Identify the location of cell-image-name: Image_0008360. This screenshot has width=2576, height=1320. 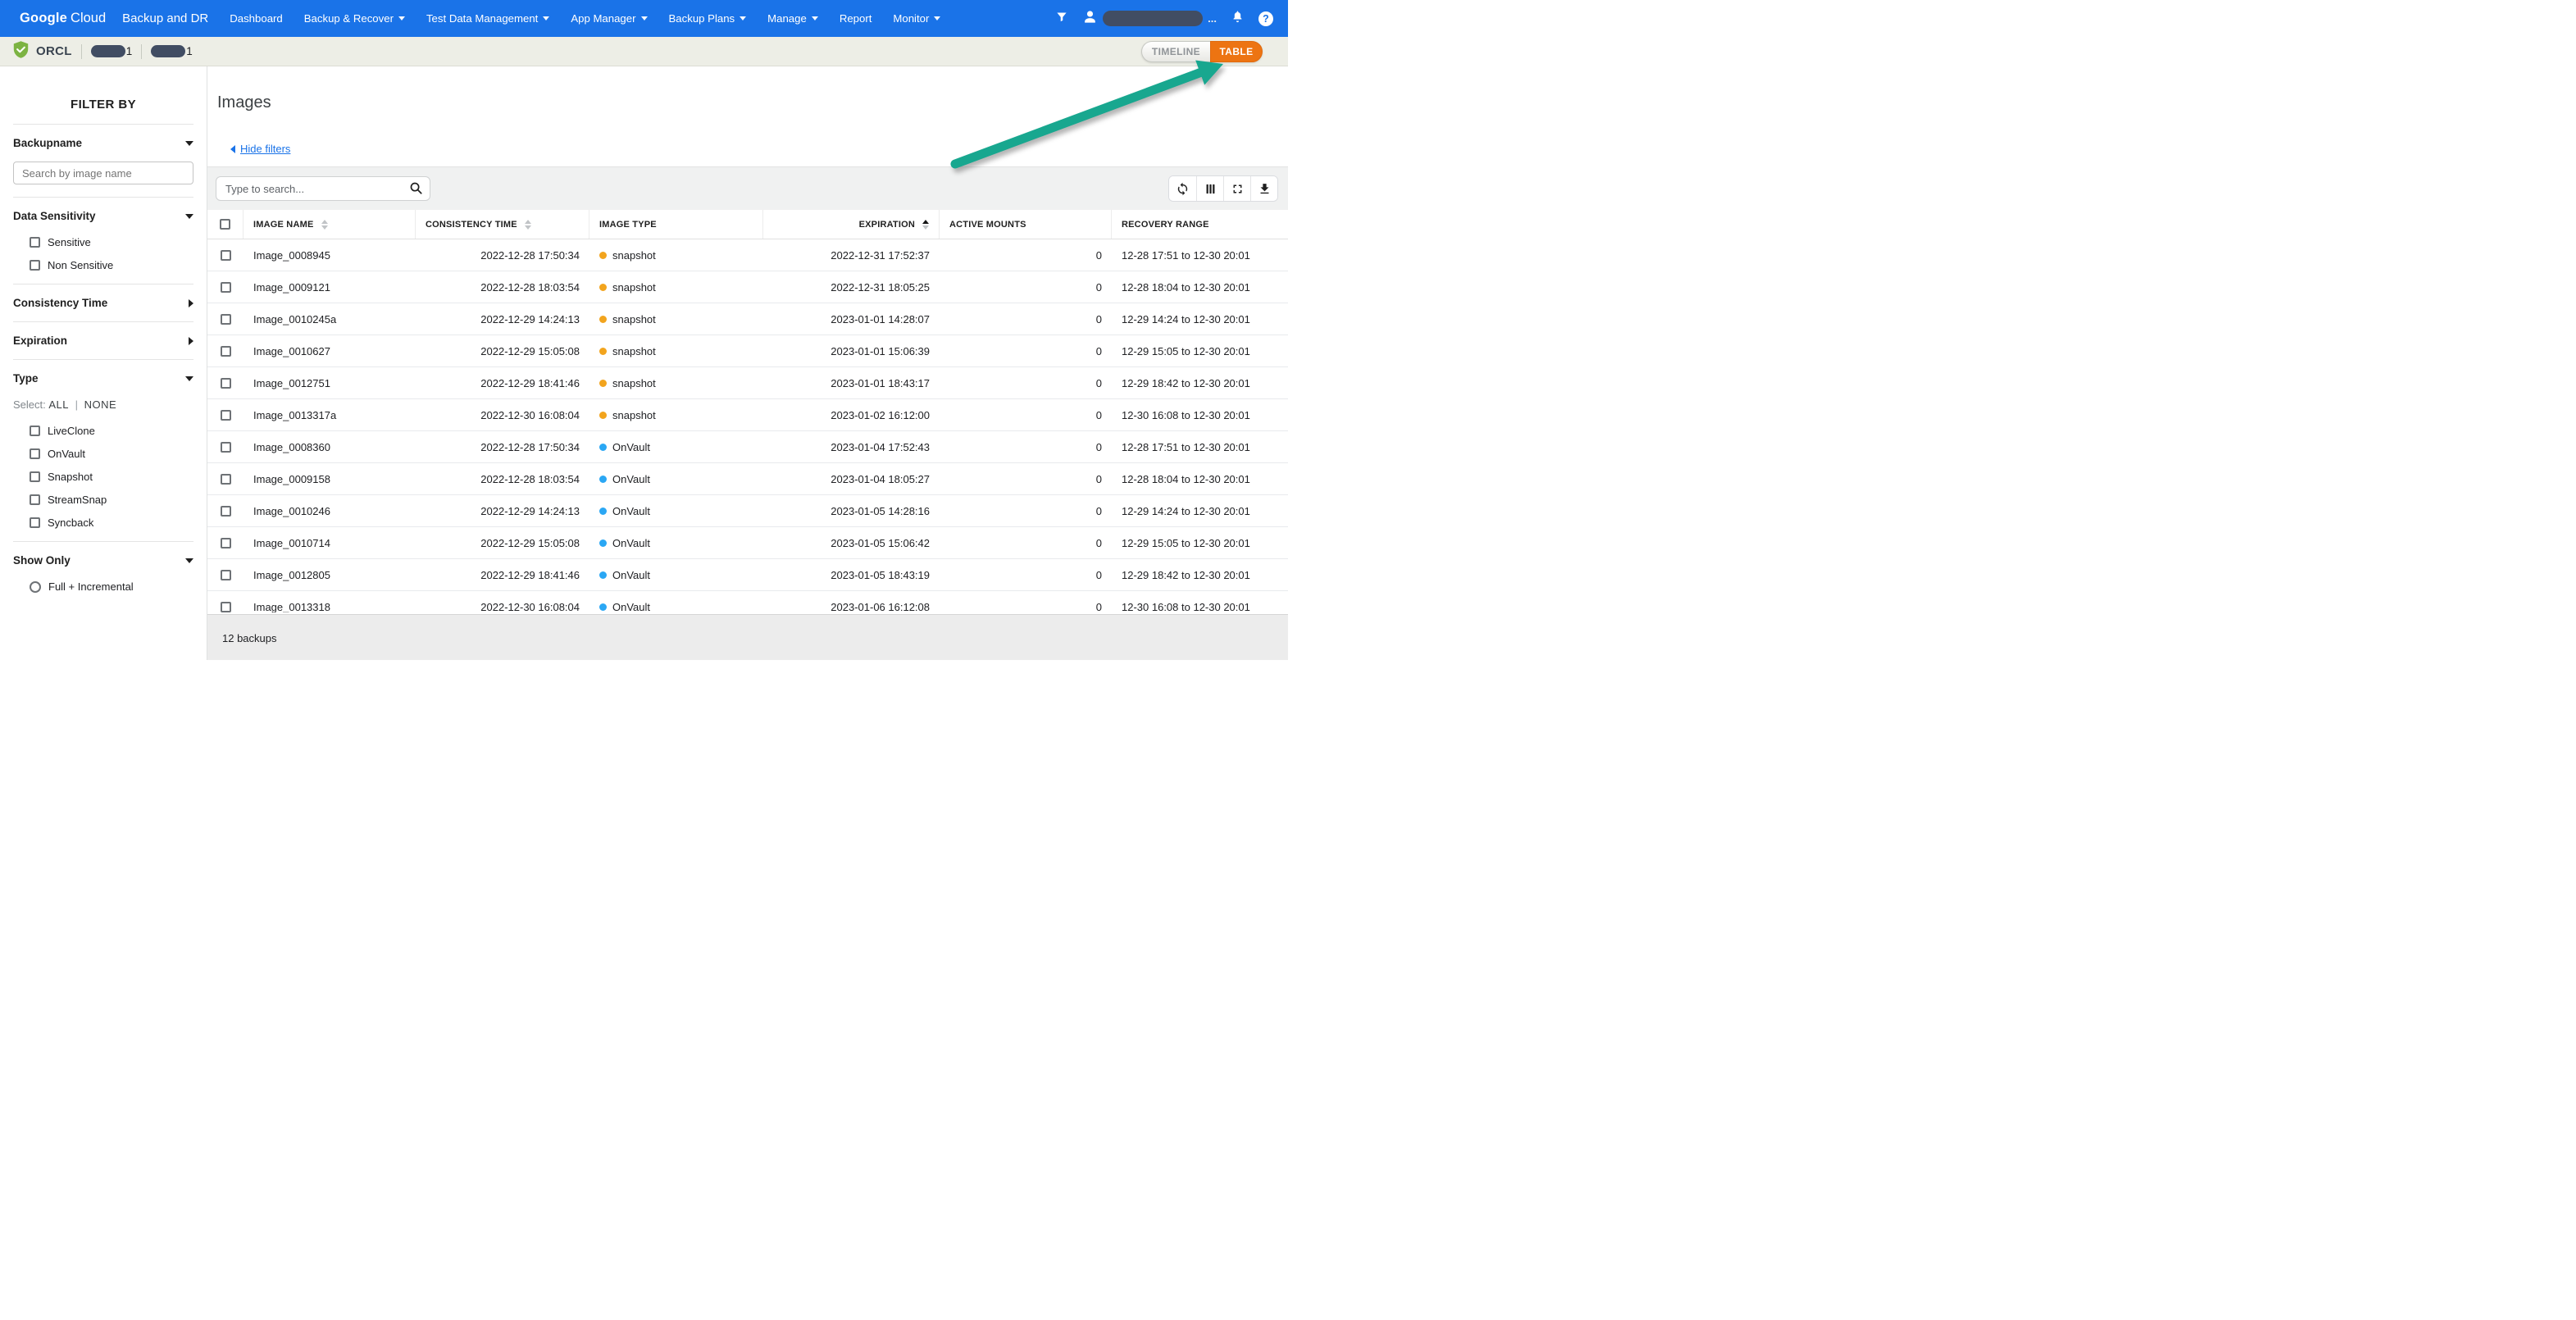
(292, 446).